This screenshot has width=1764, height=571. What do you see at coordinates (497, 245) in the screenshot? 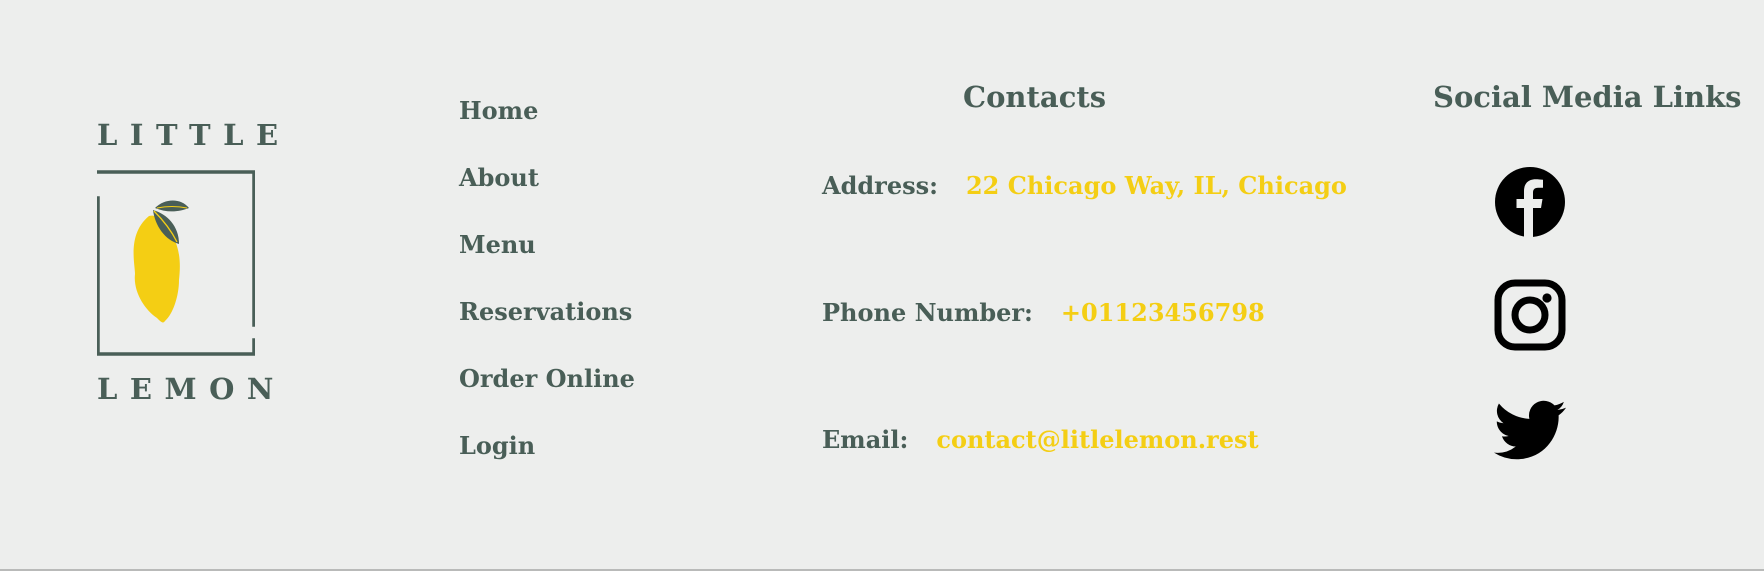
I see `nav-link-menu: Menu` at bounding box center [497, 245].